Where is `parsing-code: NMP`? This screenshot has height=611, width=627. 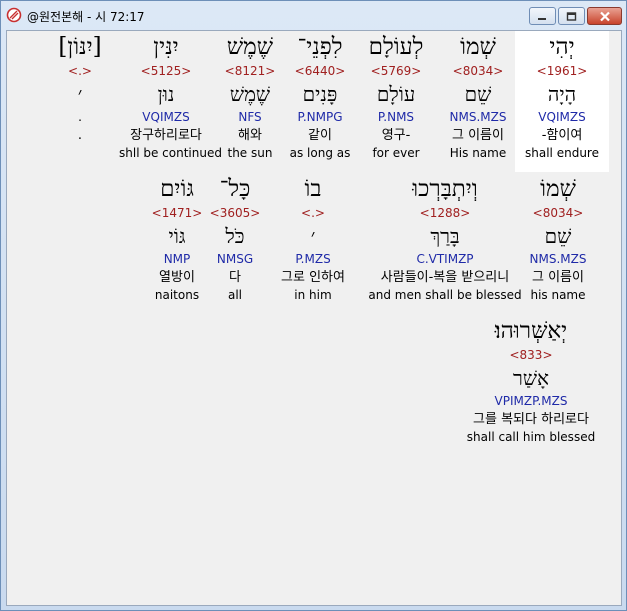
parsing-code: NMP is located at coordinates (177, 259).